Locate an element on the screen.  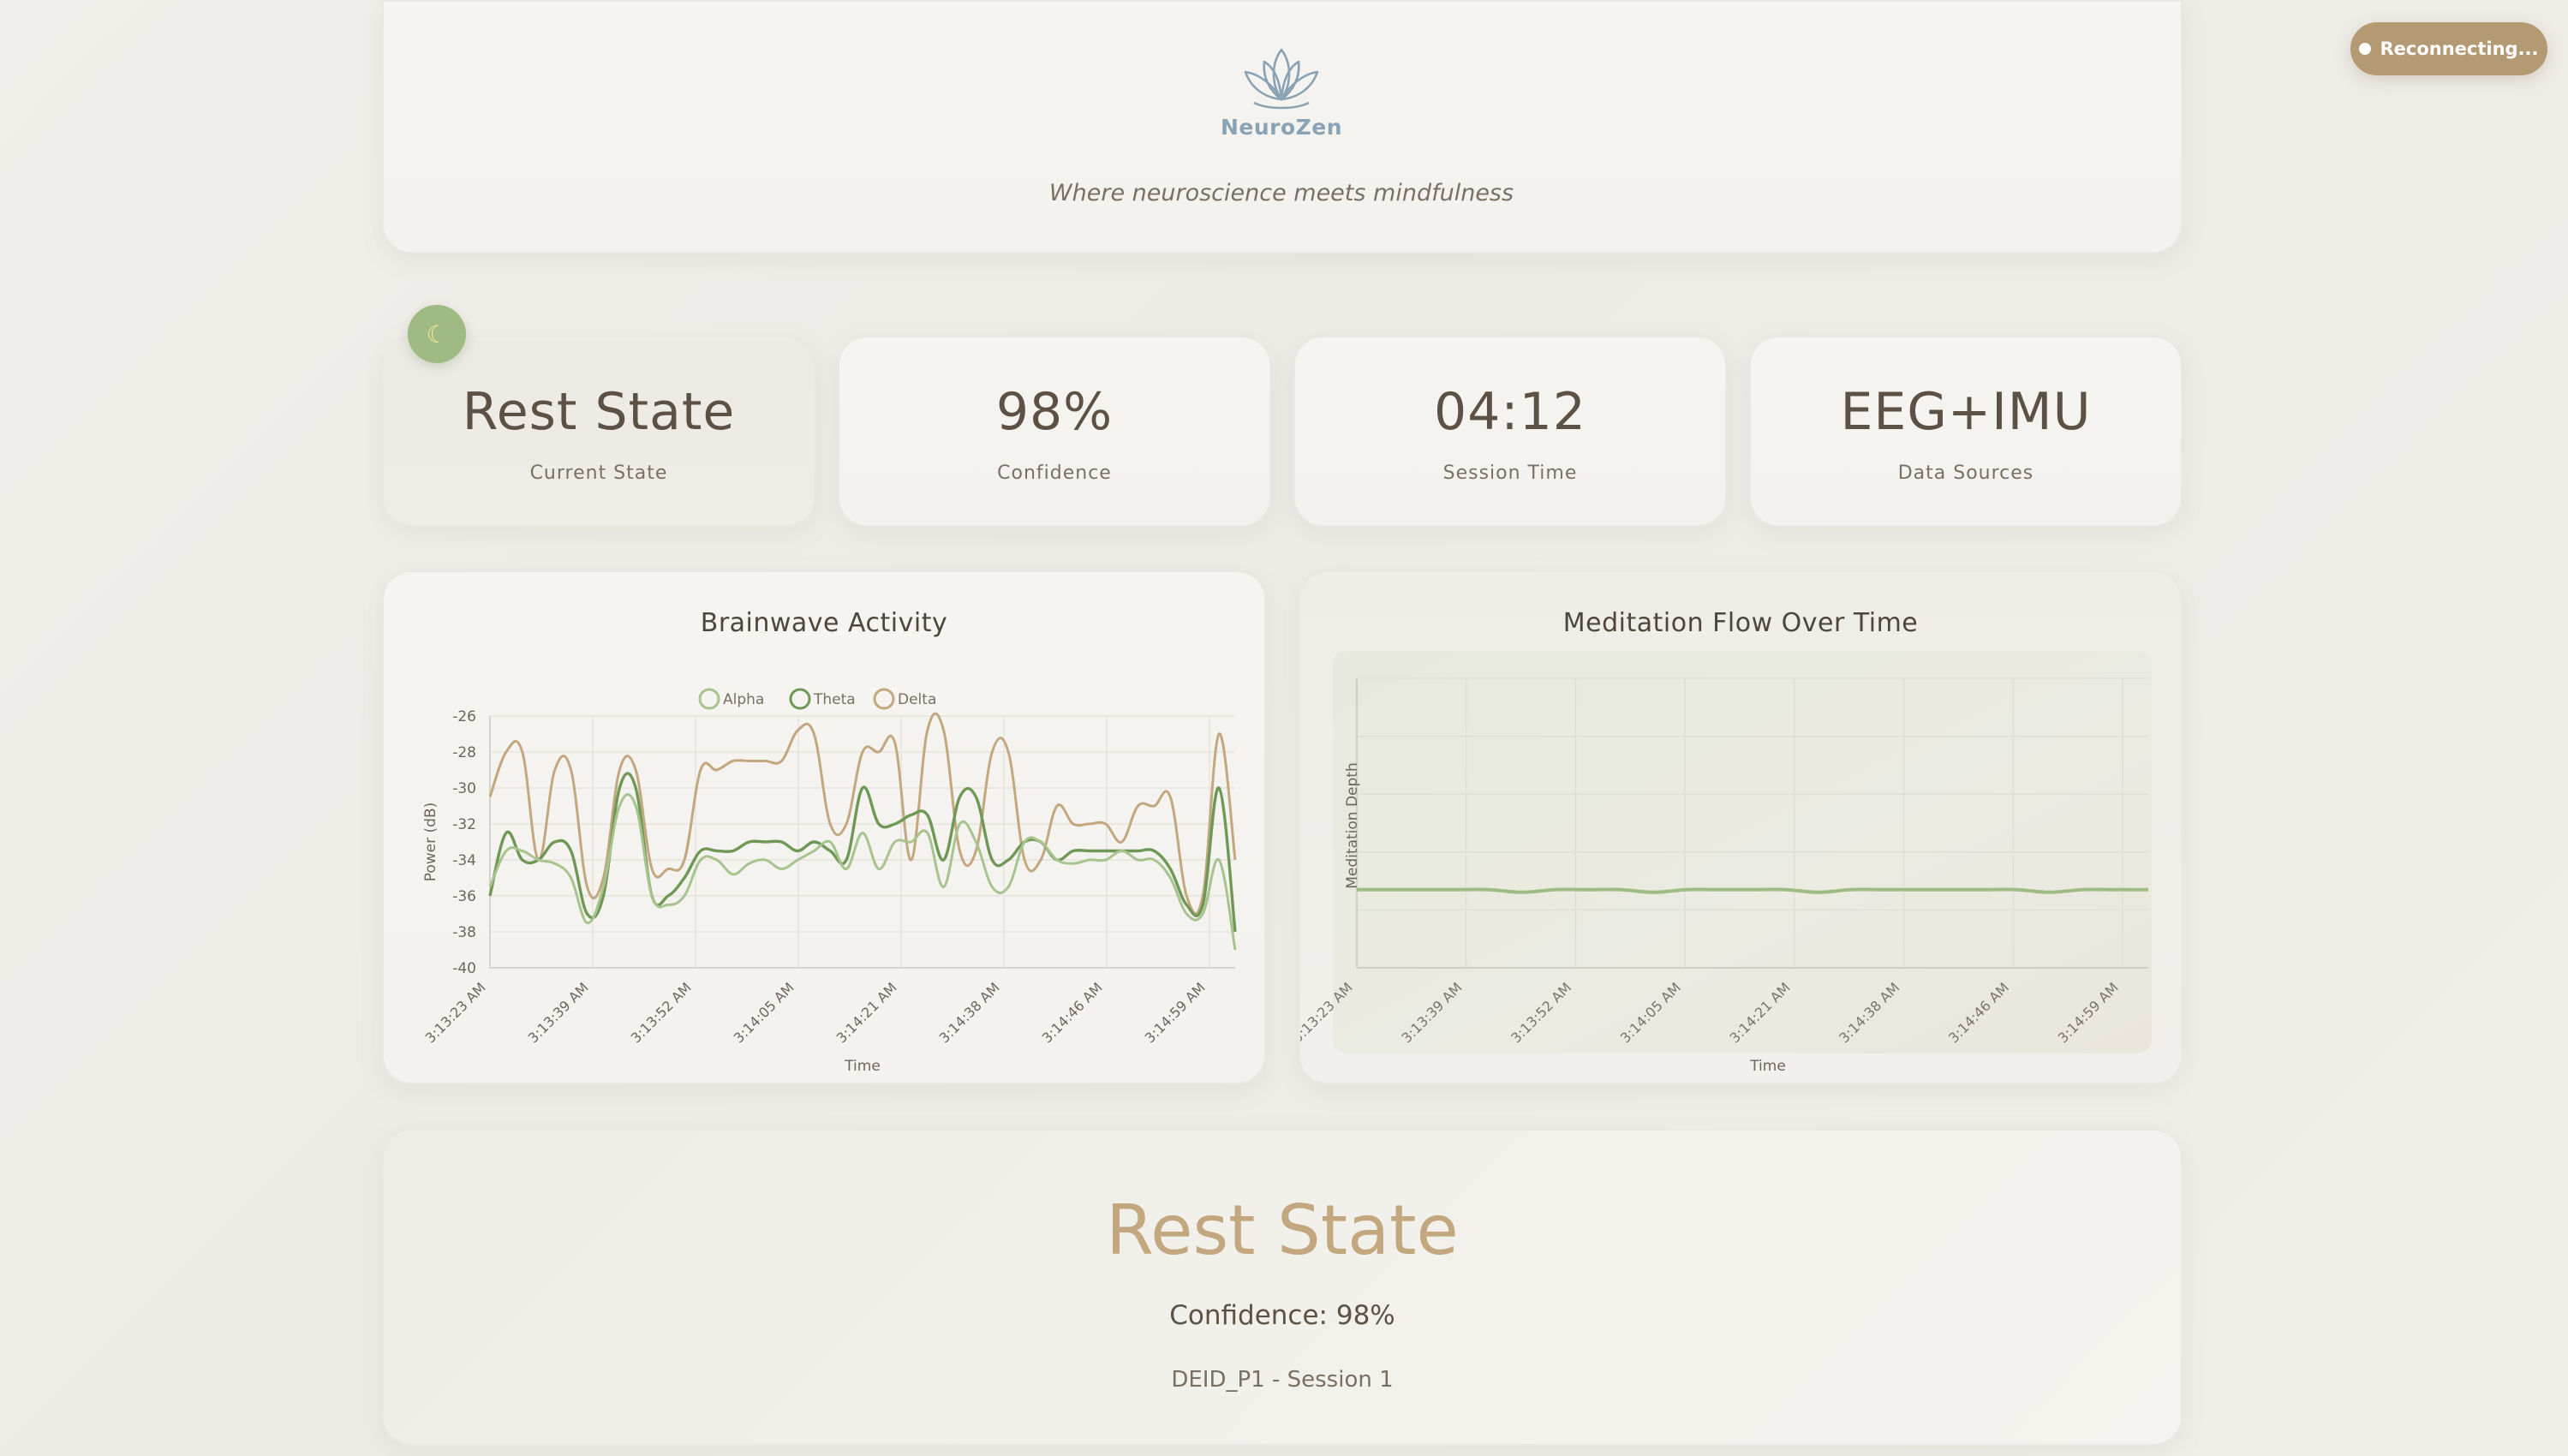
session-label: DEID_P1 - Session 1 is located at coordinates (1283, 1380).